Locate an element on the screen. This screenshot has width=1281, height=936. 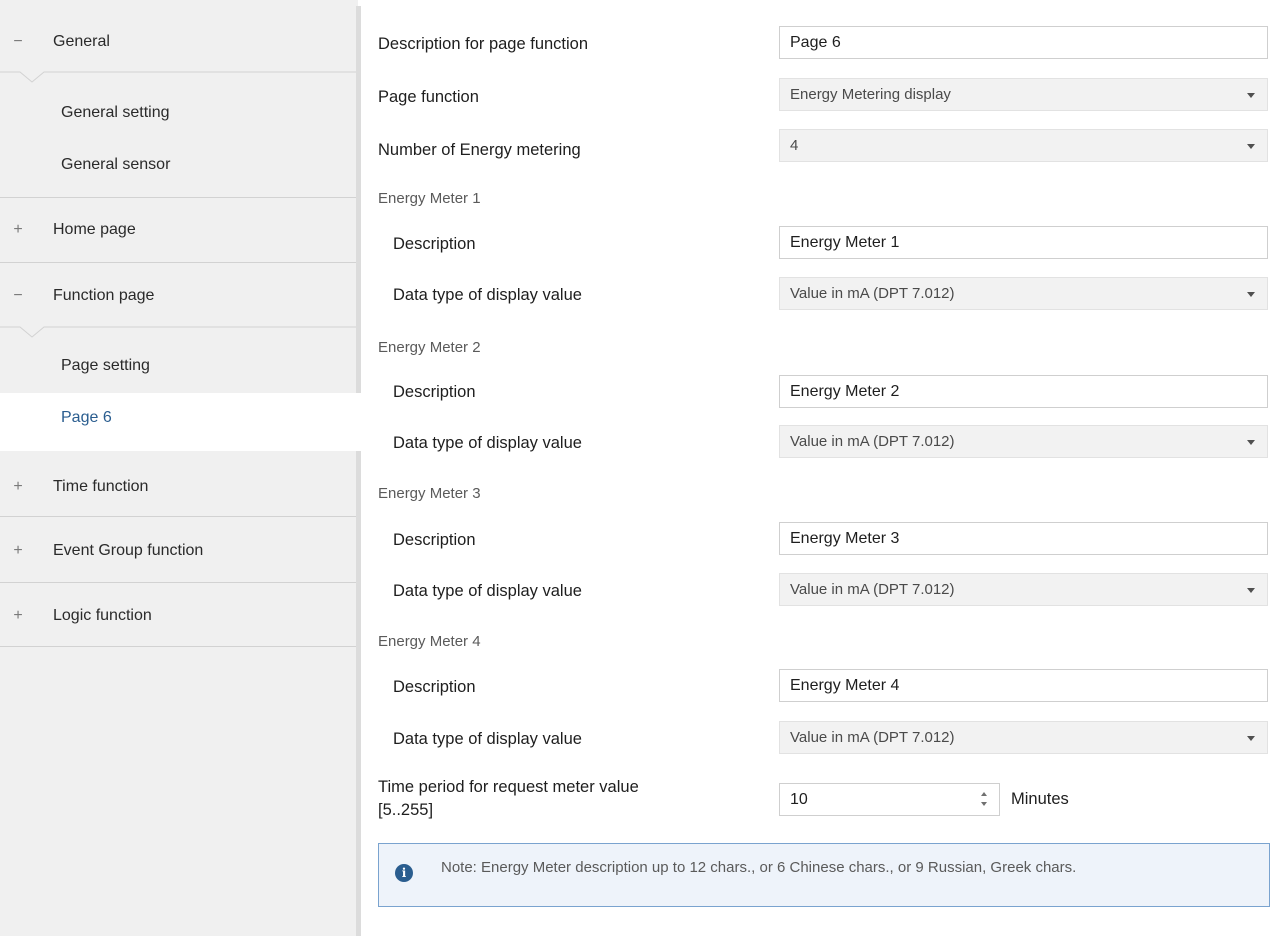
meter-3-data-type-value: Value in mA (DPT 7.012) is located at coordinates (872, 589).